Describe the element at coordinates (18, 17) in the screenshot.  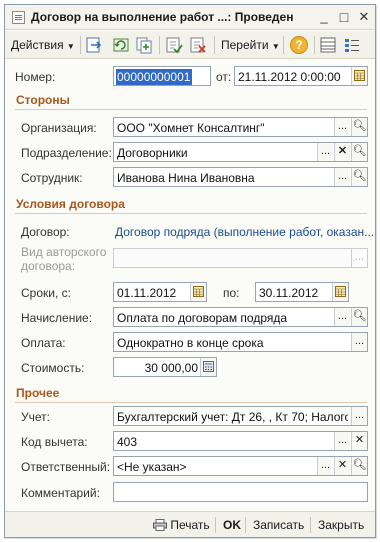
I see `document-icon` at that location.